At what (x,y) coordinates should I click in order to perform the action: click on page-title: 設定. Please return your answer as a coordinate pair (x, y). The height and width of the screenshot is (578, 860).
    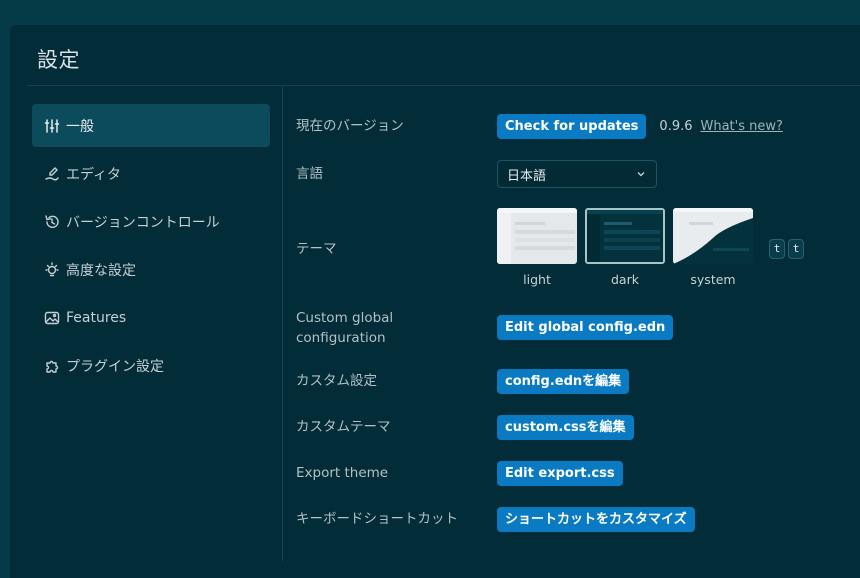
    Looking at the image, I should click on (58, 60).